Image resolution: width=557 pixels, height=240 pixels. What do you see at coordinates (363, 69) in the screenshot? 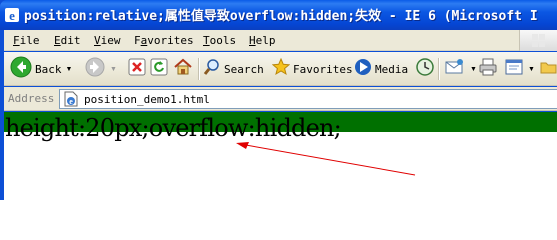
I see `media-icon` at bounding box center [363, 69].